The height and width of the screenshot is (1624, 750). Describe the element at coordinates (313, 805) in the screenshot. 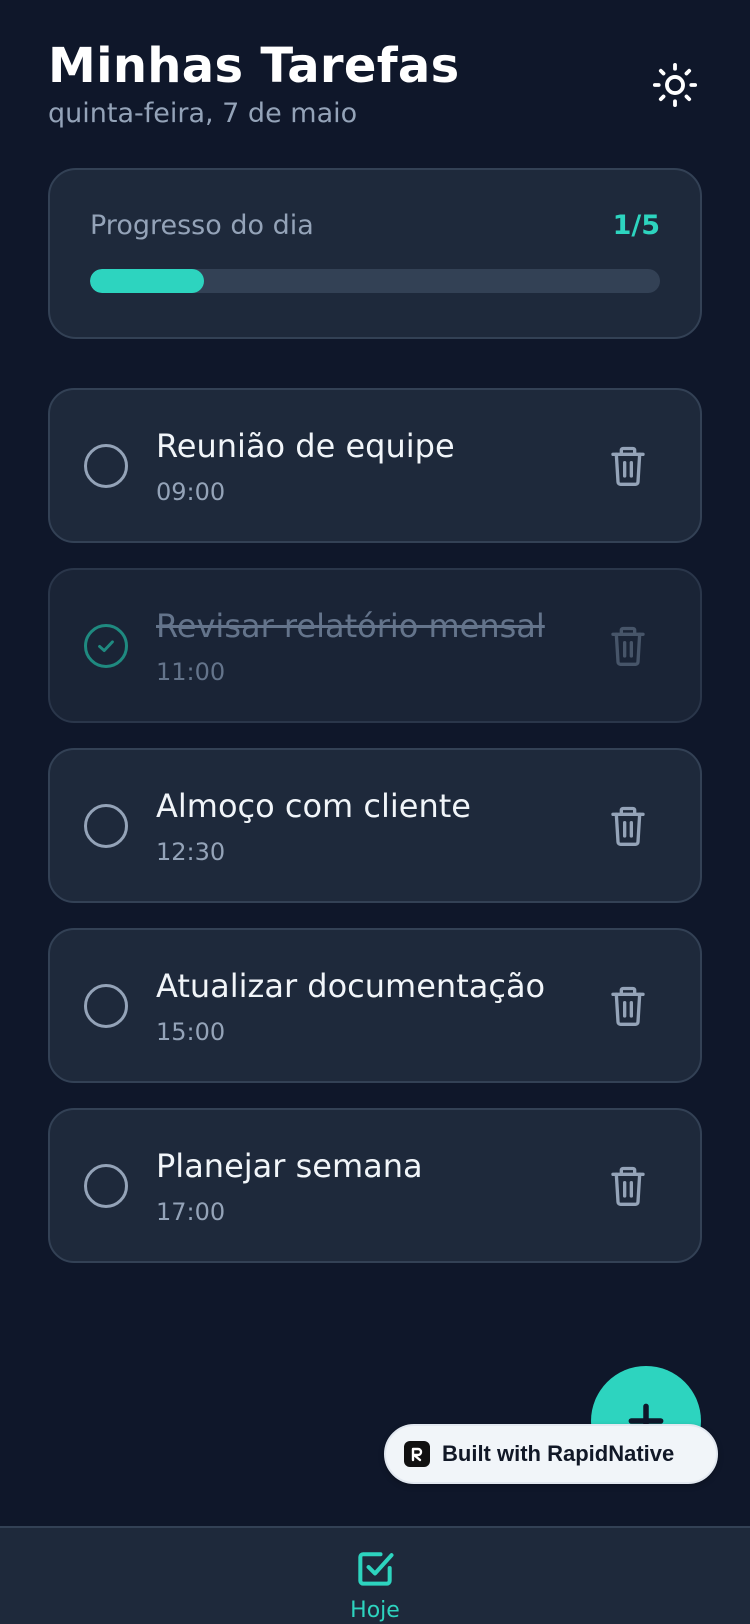

I see `task-title: Almoço com cliente` at that location.